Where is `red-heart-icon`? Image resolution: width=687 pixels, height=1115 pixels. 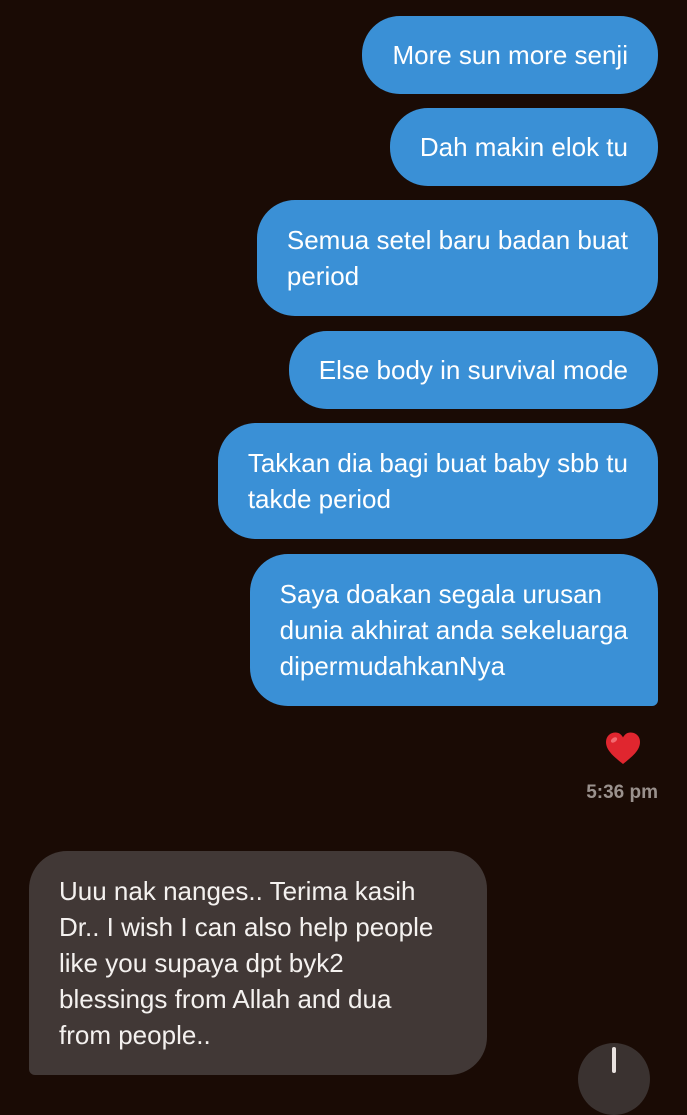
red-heart-icon is located at coordinates (623, 749).